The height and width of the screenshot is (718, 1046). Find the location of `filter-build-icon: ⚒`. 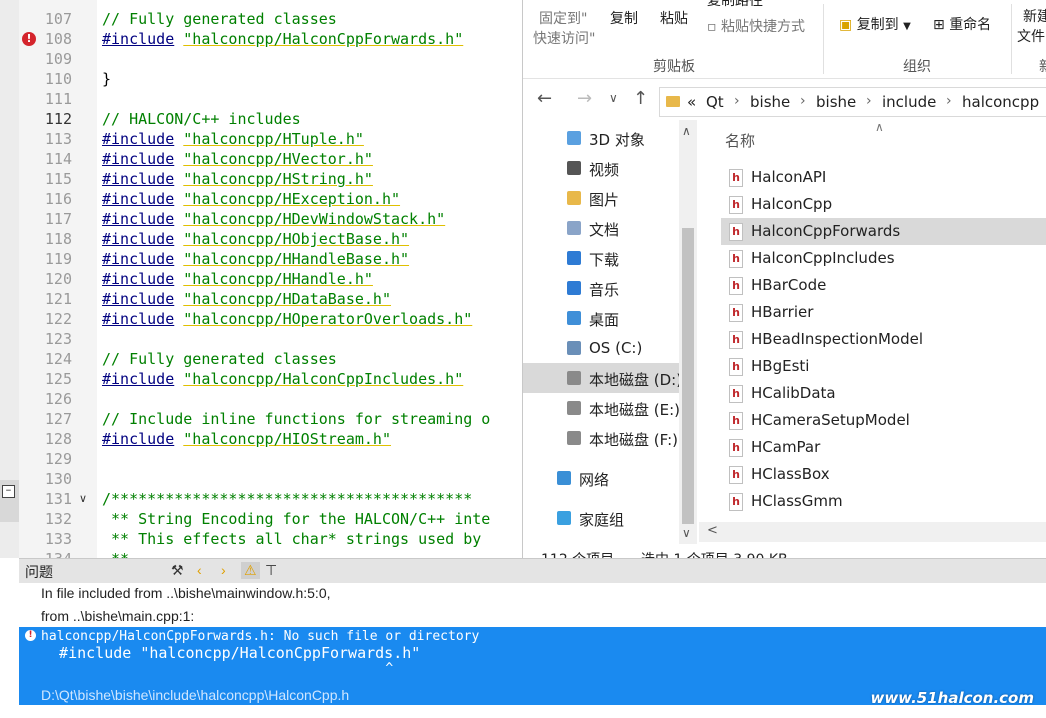

filter-build-icon: ⚒ is located at coordinates (177, 570).